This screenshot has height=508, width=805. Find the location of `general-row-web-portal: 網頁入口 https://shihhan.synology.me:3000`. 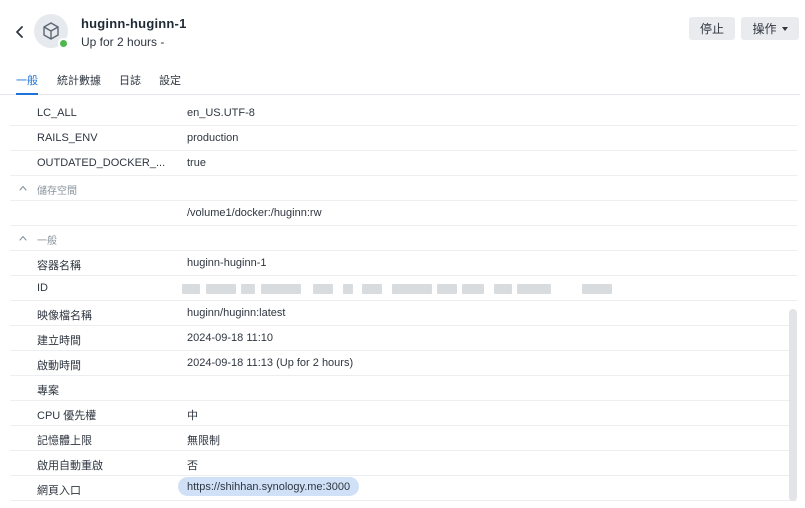

general-row-web-portal: 網頁入口 https://shihhan.synology.me:3000 is located at coordinates (403, 488).